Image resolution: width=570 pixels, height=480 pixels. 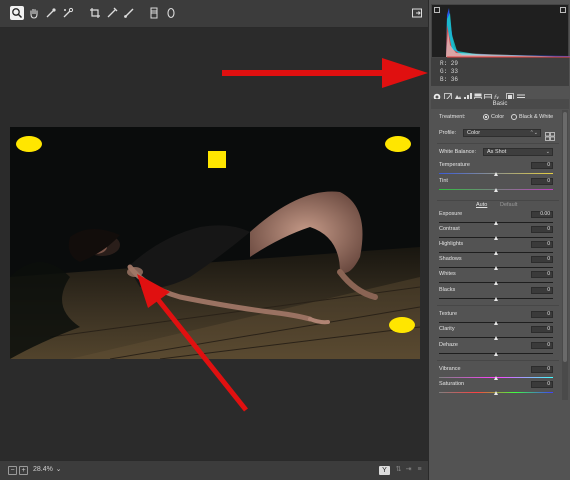 I want to click on effects-tab-icon: fx, so click(x=498, y=95).